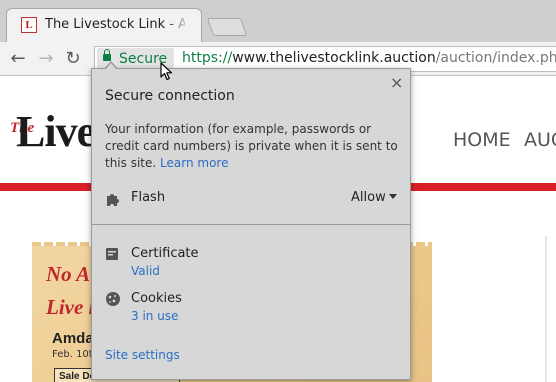 The image size is (556, 382). What do you see at coordinates (112, 254) in the screenshot?
I see `certificate-icon` at bounding box center [112, 254].